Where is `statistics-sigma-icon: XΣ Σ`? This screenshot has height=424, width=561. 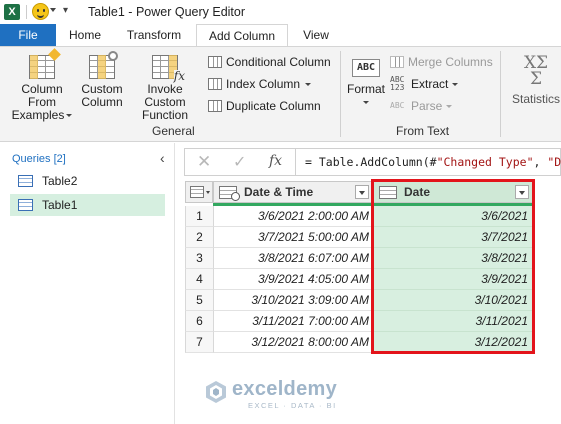
statistics-sigma-icon: XΣ Σ is located at coordinates (536, 71).